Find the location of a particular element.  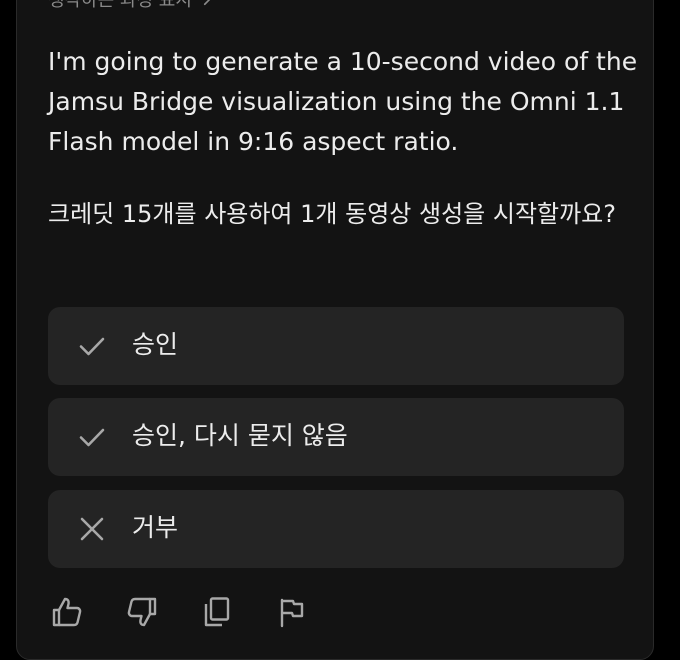

report-flag-button is located at coordinates (292, 612).